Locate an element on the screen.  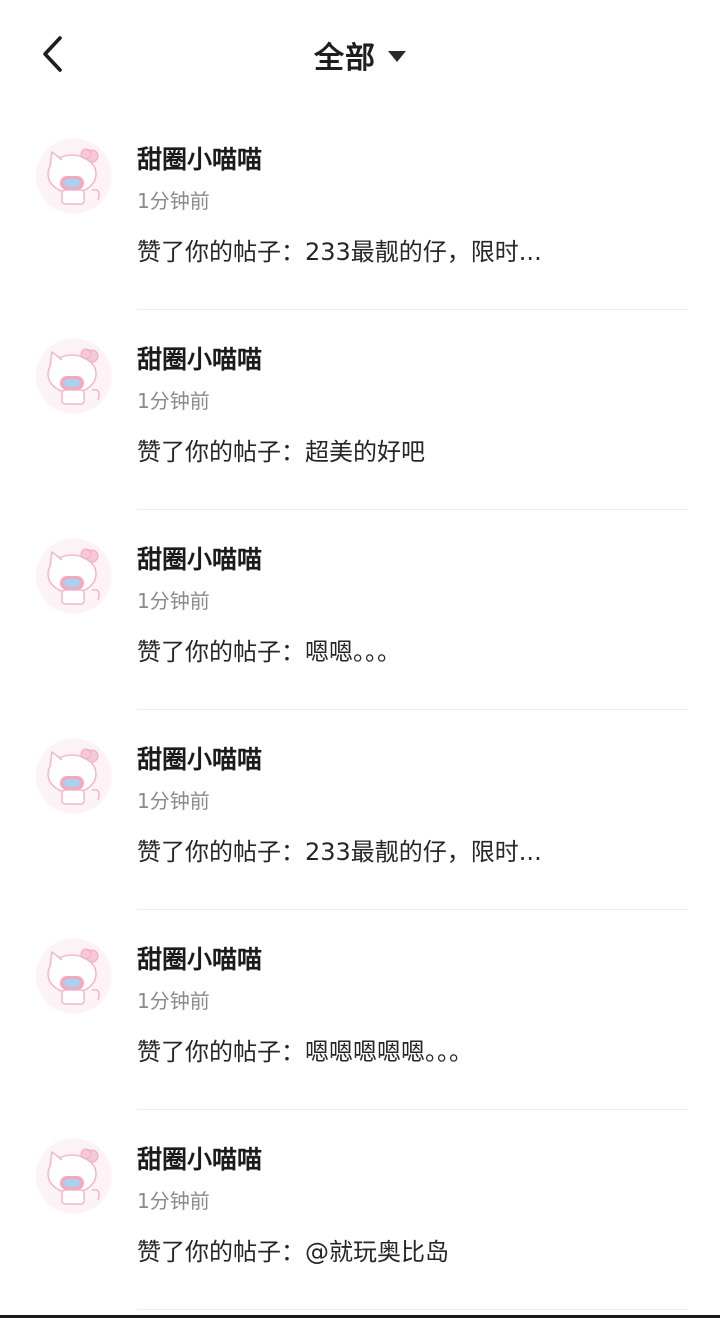
header: 全部 is located at coordinates (360, 55).